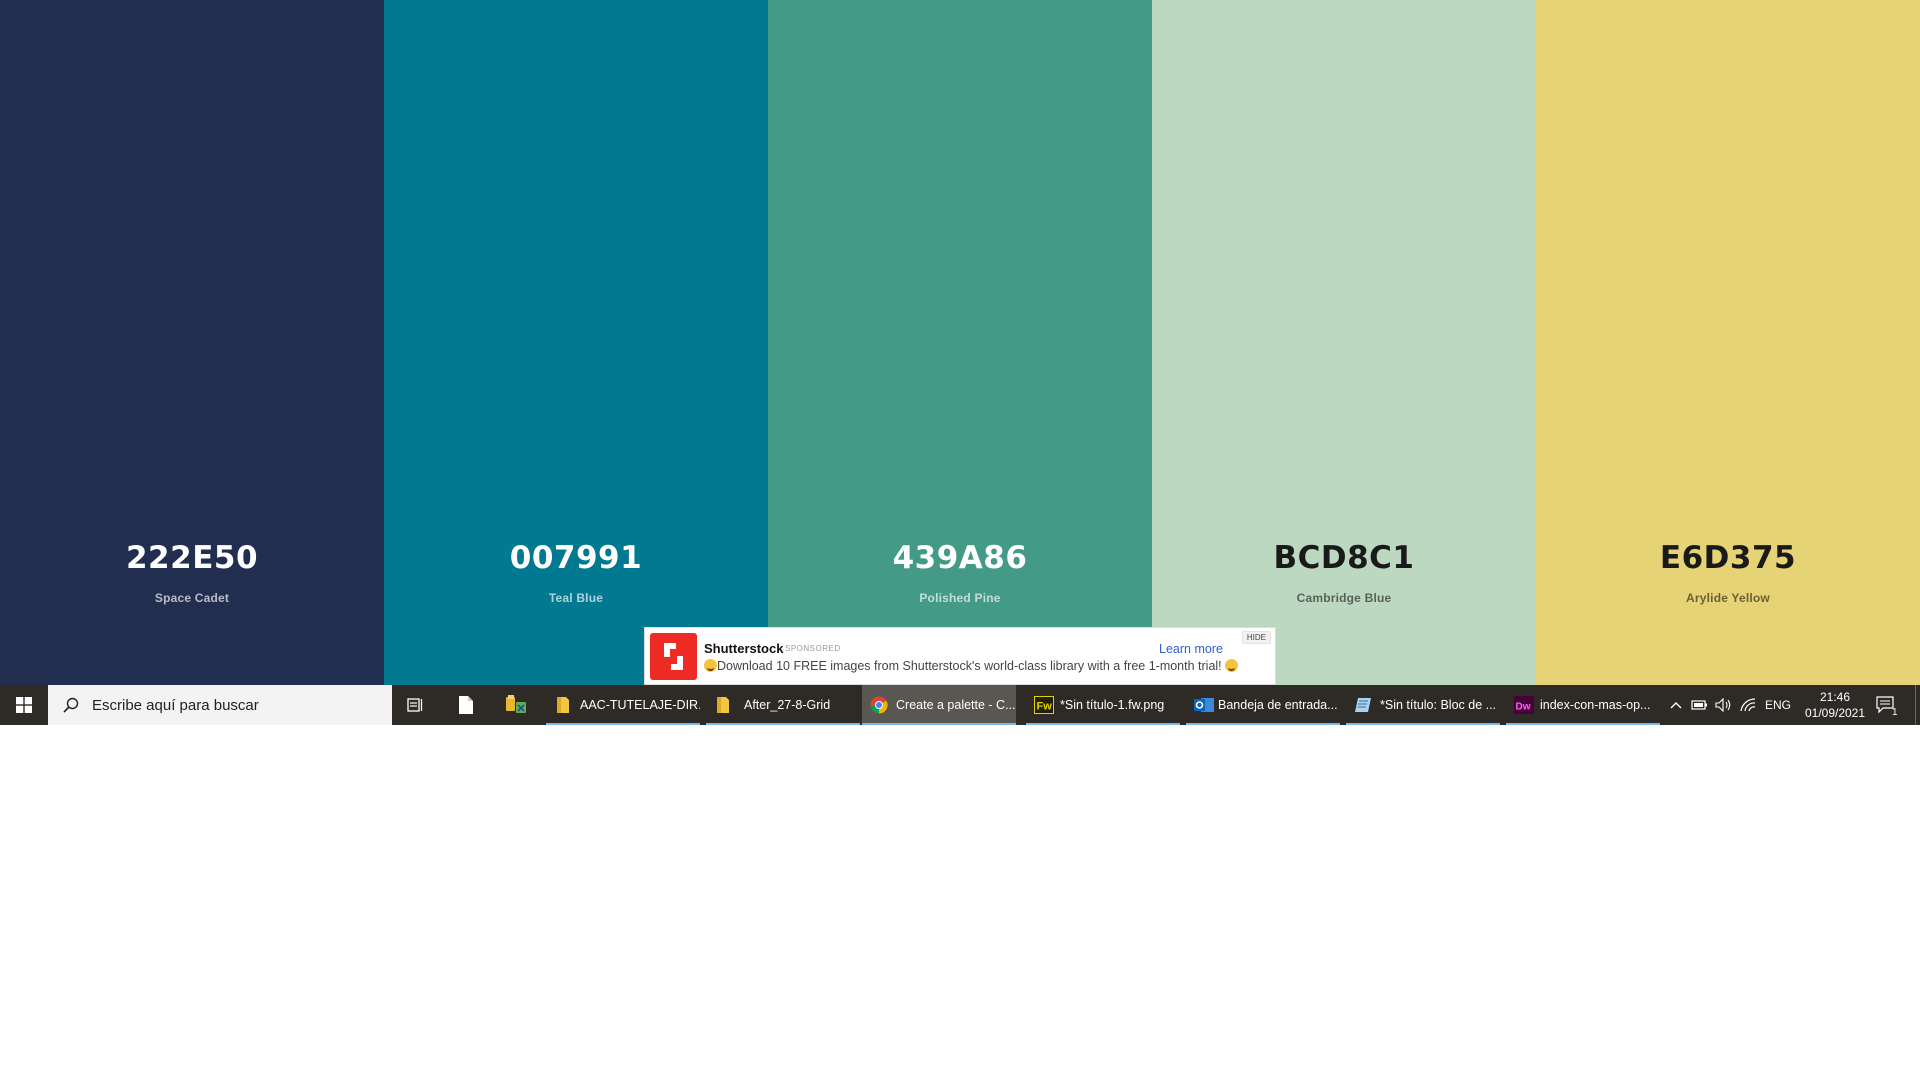 This screenshot has height=1080, width=1920. Describe the element at coordinates (1523, 707) in the screenshot. I see `svg-text: Dw` at that location.